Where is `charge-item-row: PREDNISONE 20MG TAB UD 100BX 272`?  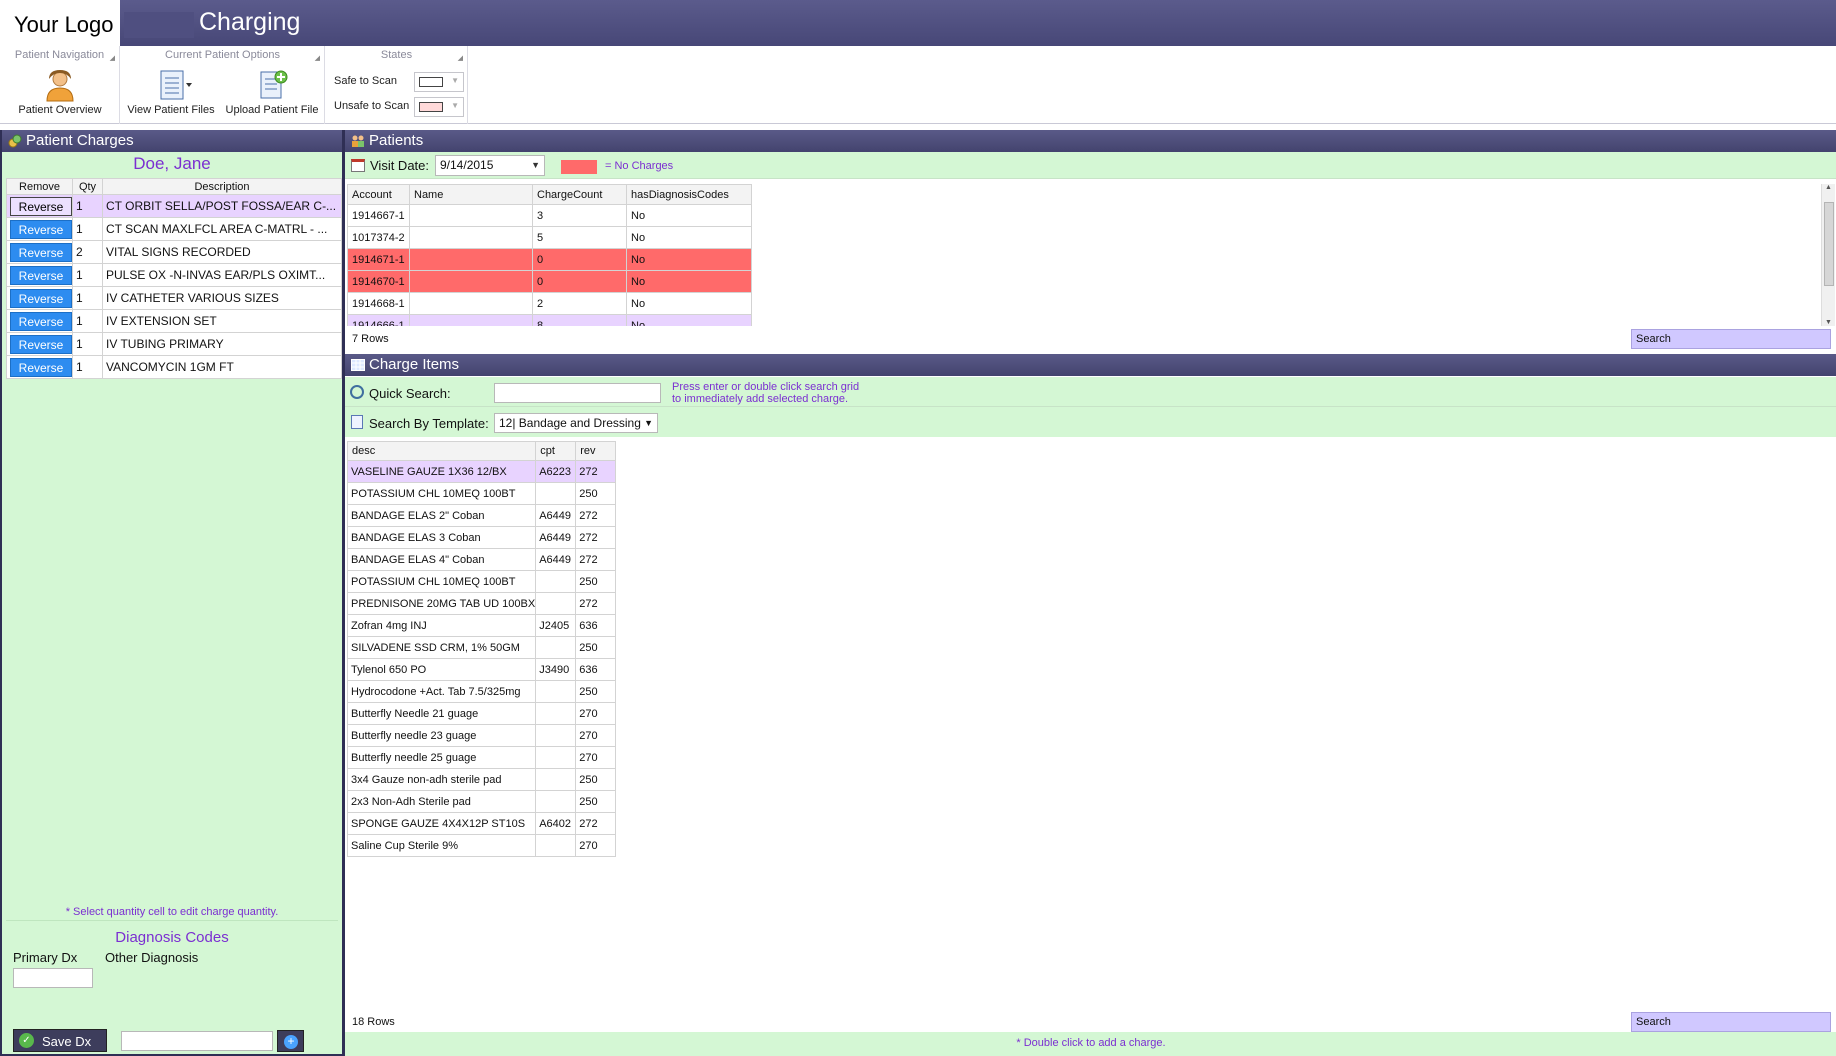 charge-item-row: PREDNISONE 20MG TAB UD 100BX 272 is located at coordinates (481, 603).